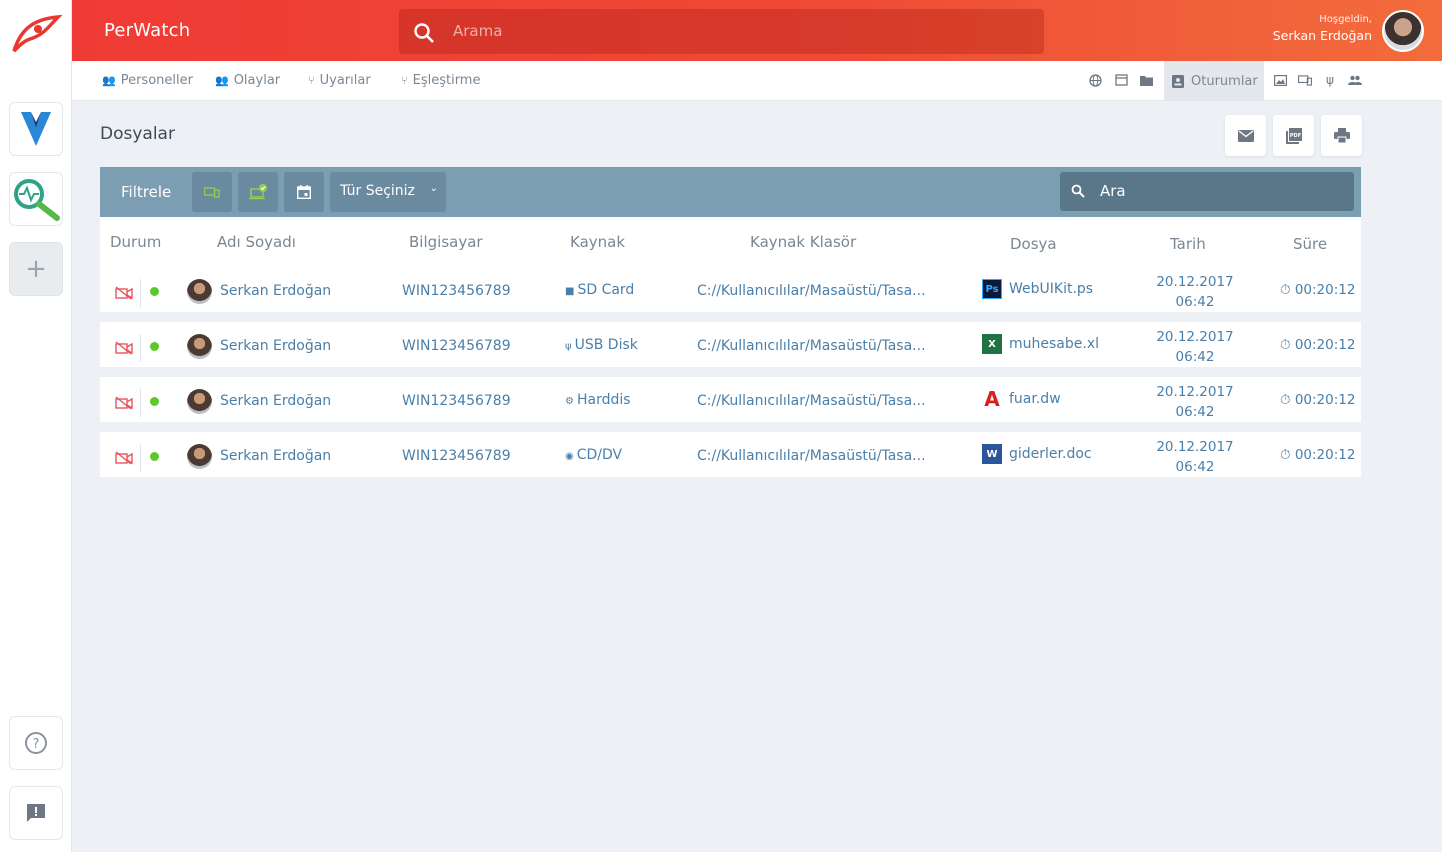  I want to click on welcome-text: Hoşgeldin,, so click(1345, 19).